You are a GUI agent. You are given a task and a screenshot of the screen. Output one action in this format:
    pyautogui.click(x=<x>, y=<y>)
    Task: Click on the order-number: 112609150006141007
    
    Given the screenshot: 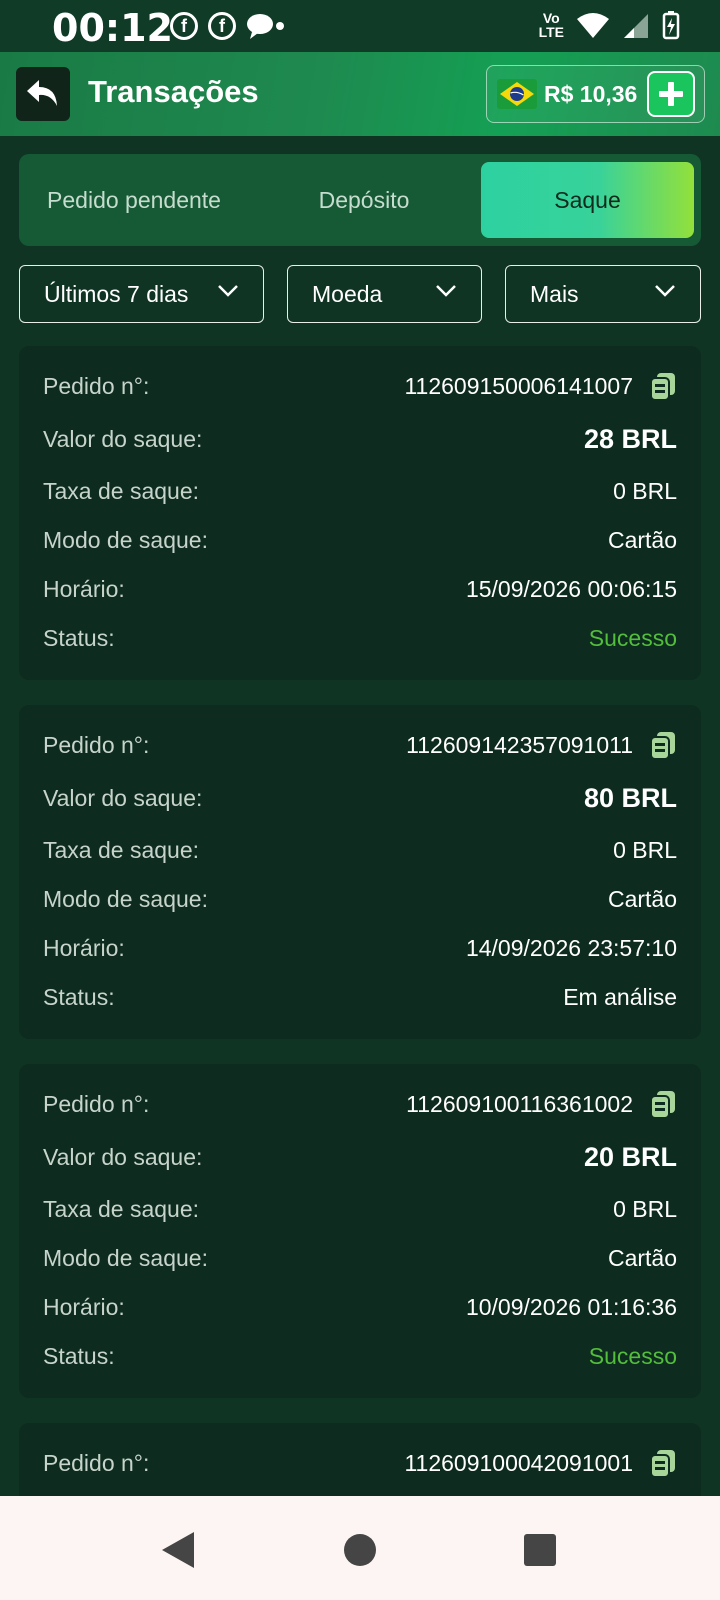 What is the action you would take?
    pyautogui.click(x=518, y=385)
    